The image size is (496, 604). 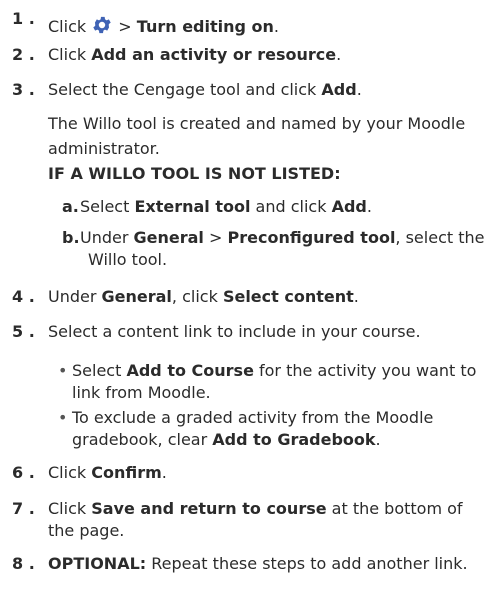 I want to click on step-number: 6 ., so click(x=23, y=472).